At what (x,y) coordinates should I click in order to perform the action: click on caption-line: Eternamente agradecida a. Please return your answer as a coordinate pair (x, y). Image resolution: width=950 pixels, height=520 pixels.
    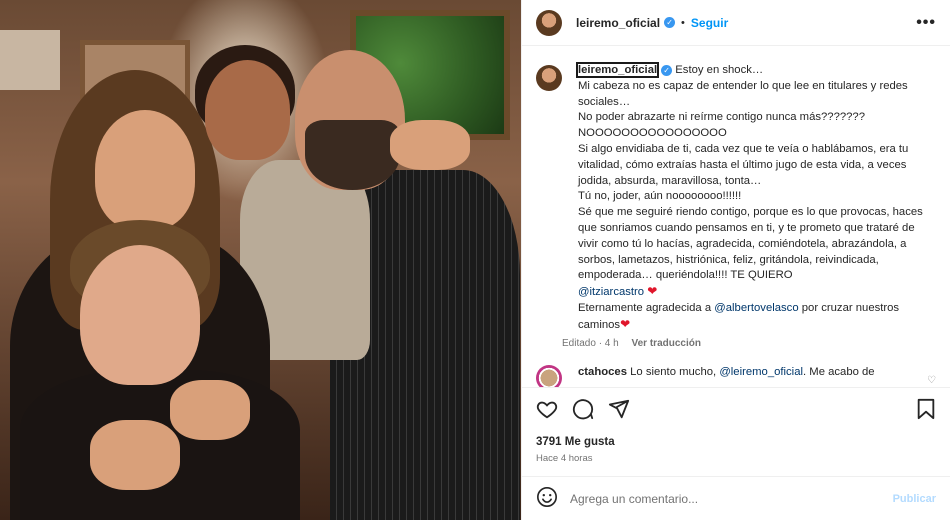
    Looking at the image, I should click on (645, 307).